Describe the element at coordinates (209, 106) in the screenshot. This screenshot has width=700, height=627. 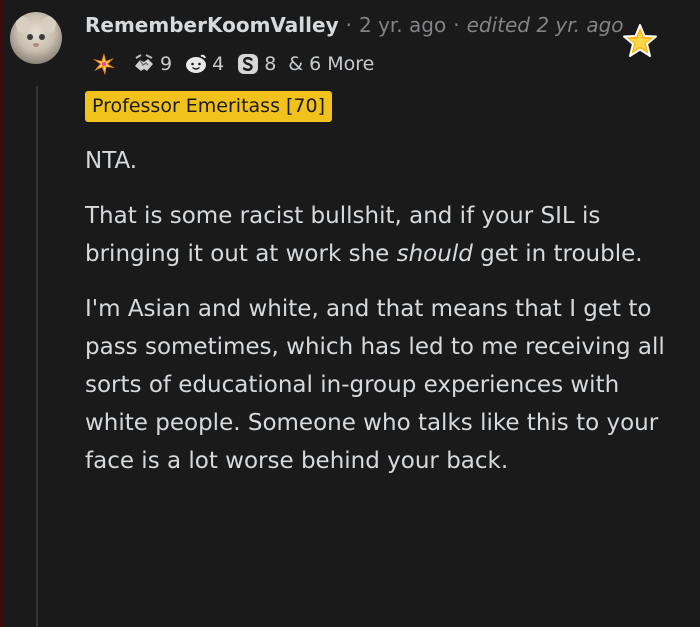
I see `user-flair: Professor Emeritass [70]` at that location.